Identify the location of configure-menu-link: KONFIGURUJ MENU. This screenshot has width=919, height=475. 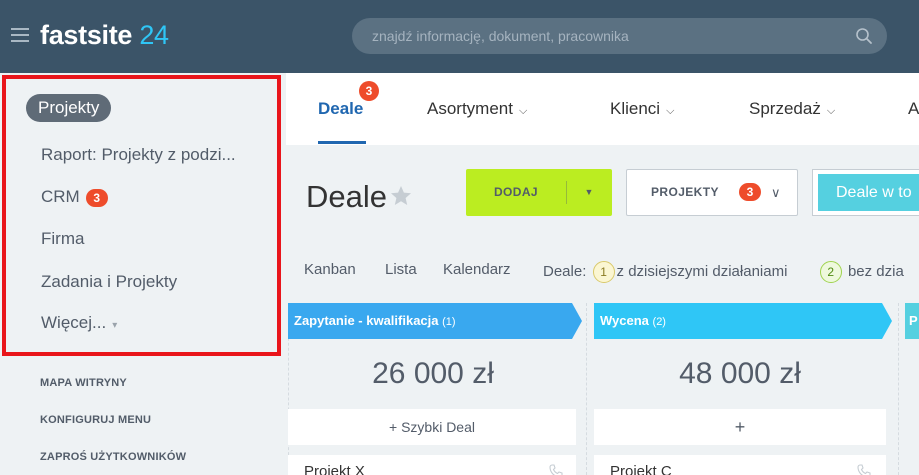
(95, 420).